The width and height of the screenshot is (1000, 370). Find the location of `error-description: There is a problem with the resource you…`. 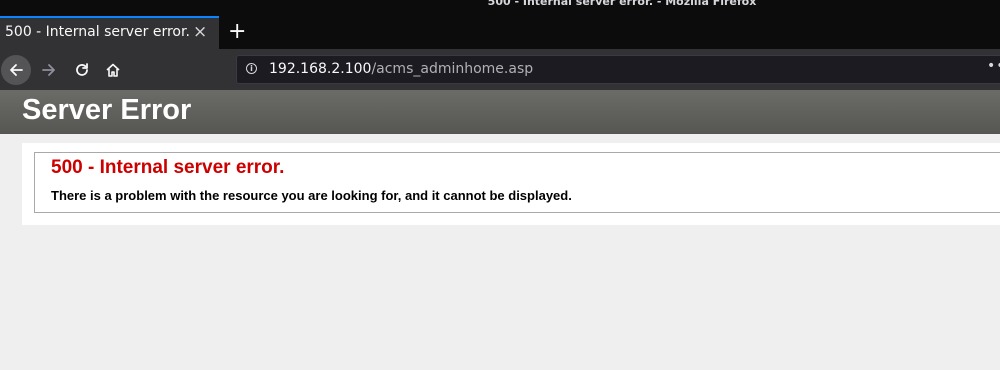

error-description: There is a problem with the resource you… is located at coordinates (311, 195).